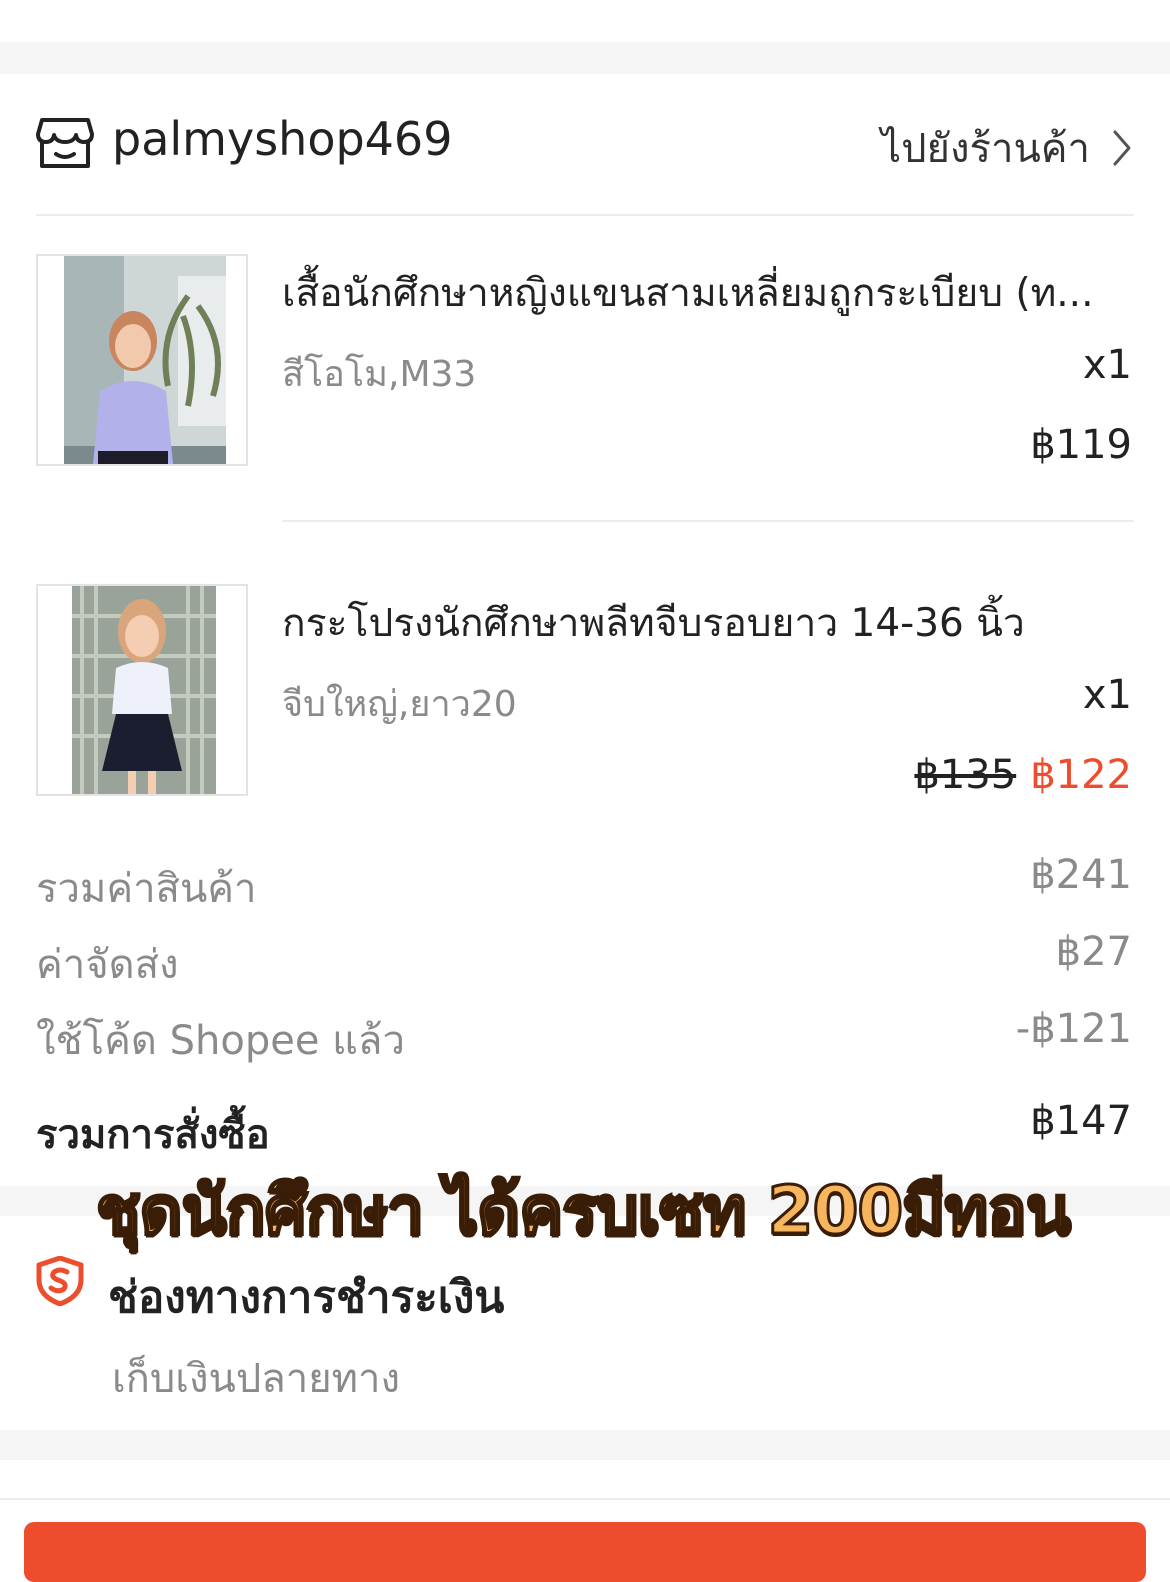 This screenshot has height=1582, width=1170. I want to click on product-price: ฿119, so click(1081, 445).